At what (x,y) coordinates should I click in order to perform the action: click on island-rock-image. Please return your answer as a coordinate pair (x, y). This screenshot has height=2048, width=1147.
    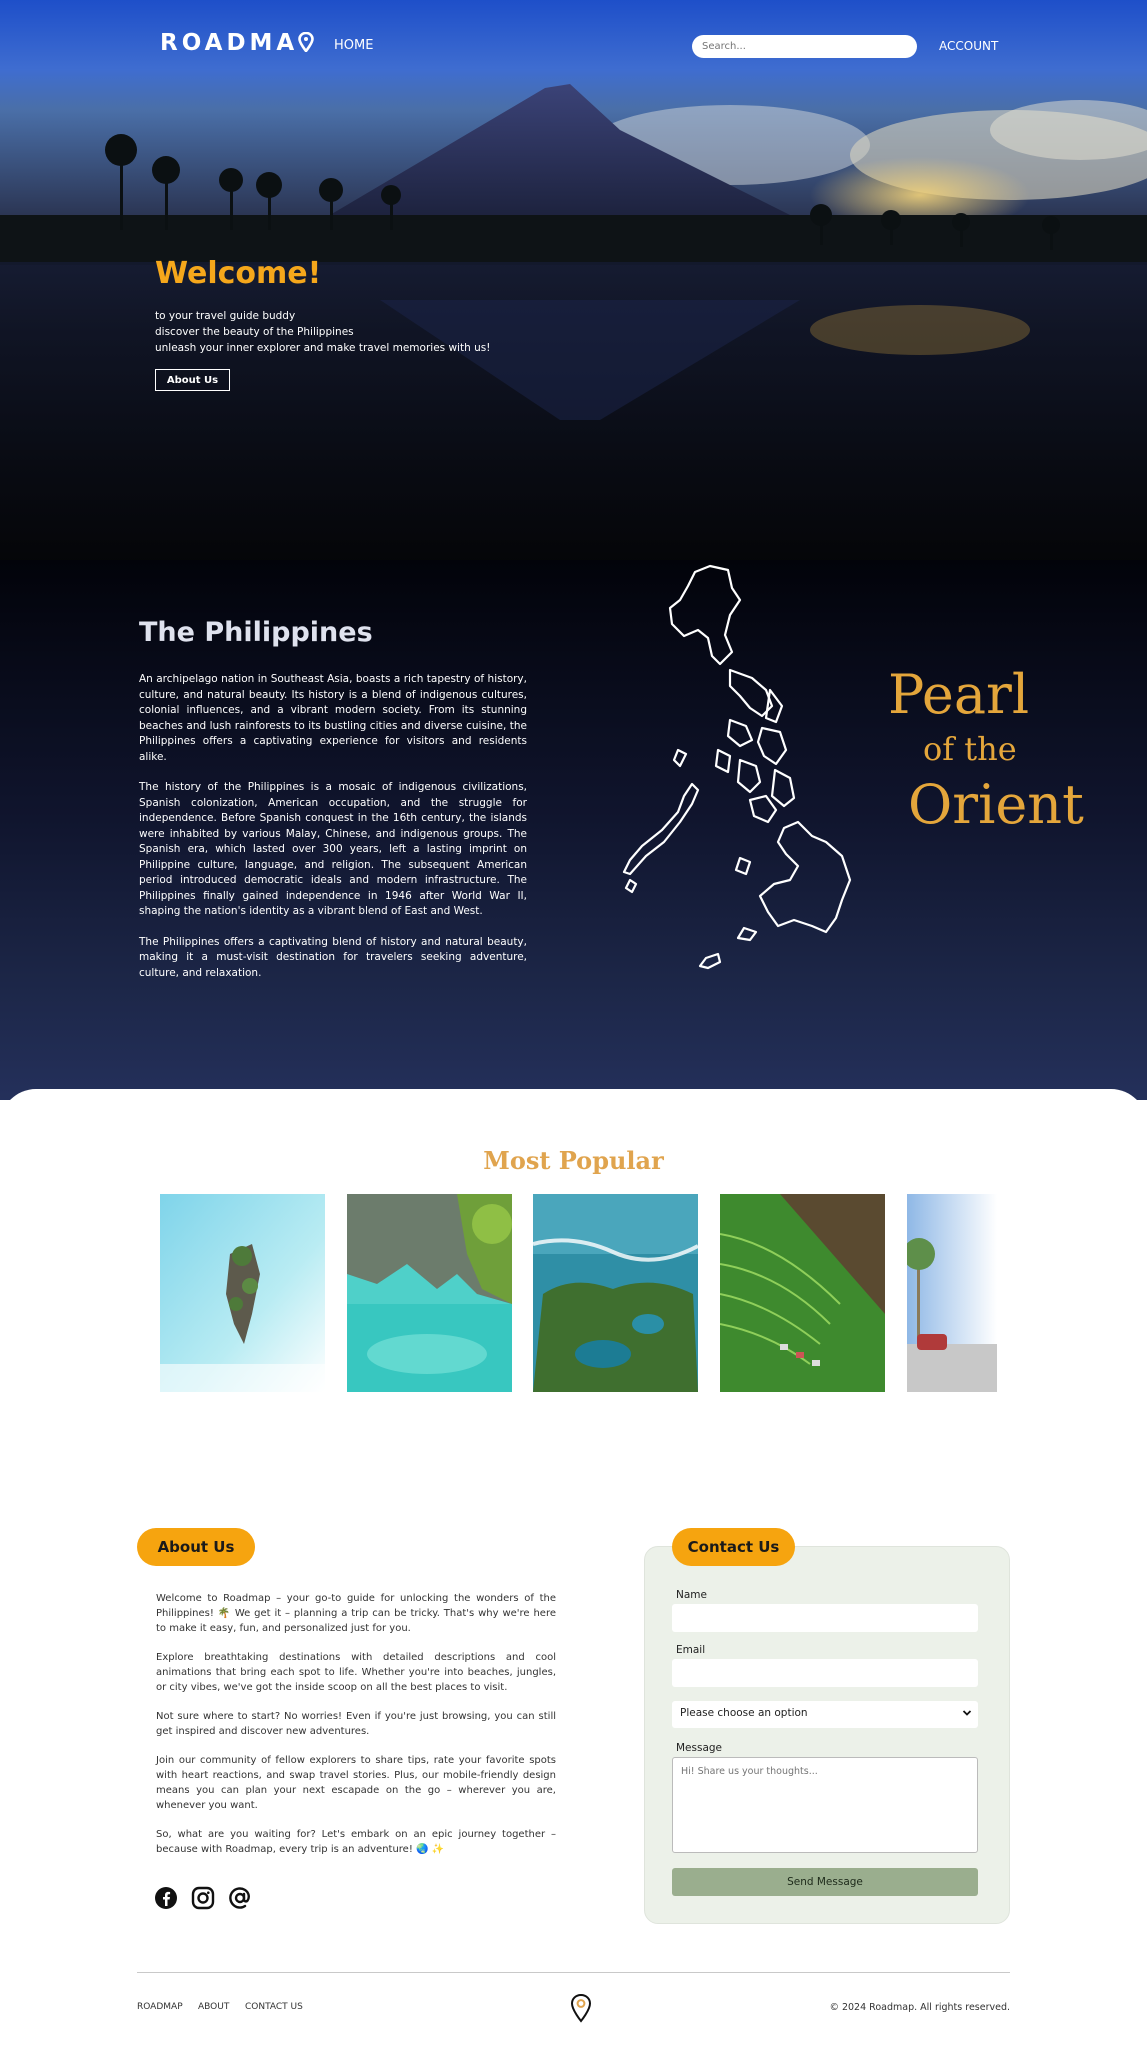
    Looking at the image, I should click on (242, 1293).